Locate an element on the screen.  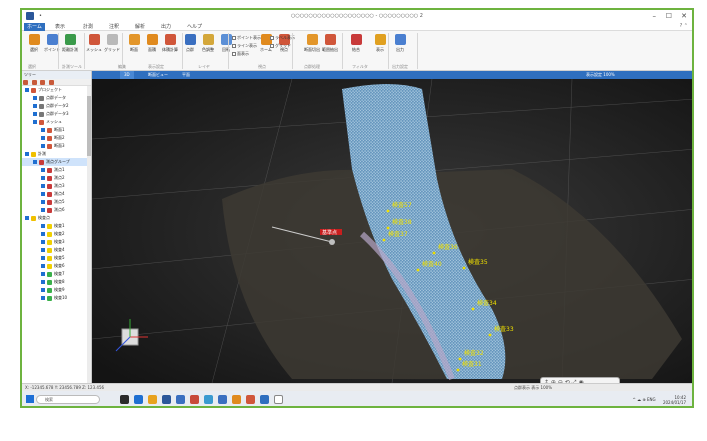
inspection-label: 検査33 is located at coordinates (504, 329).